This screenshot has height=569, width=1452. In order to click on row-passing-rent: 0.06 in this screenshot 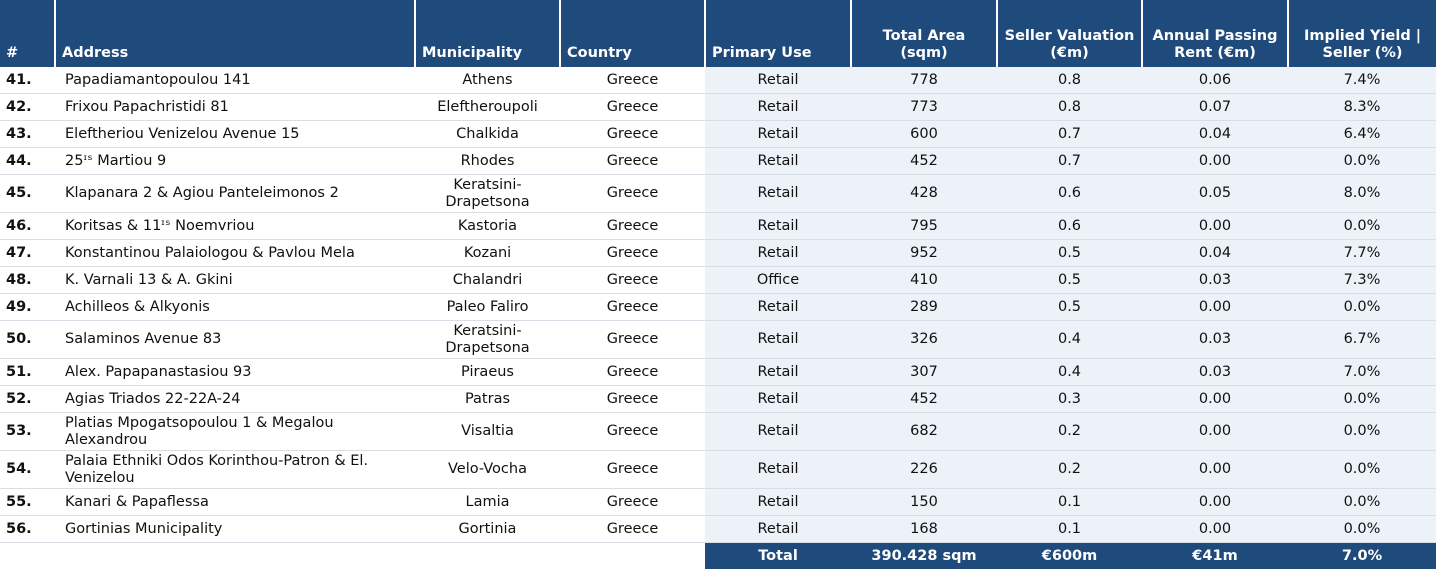, I will do `click(1215, 80)`.